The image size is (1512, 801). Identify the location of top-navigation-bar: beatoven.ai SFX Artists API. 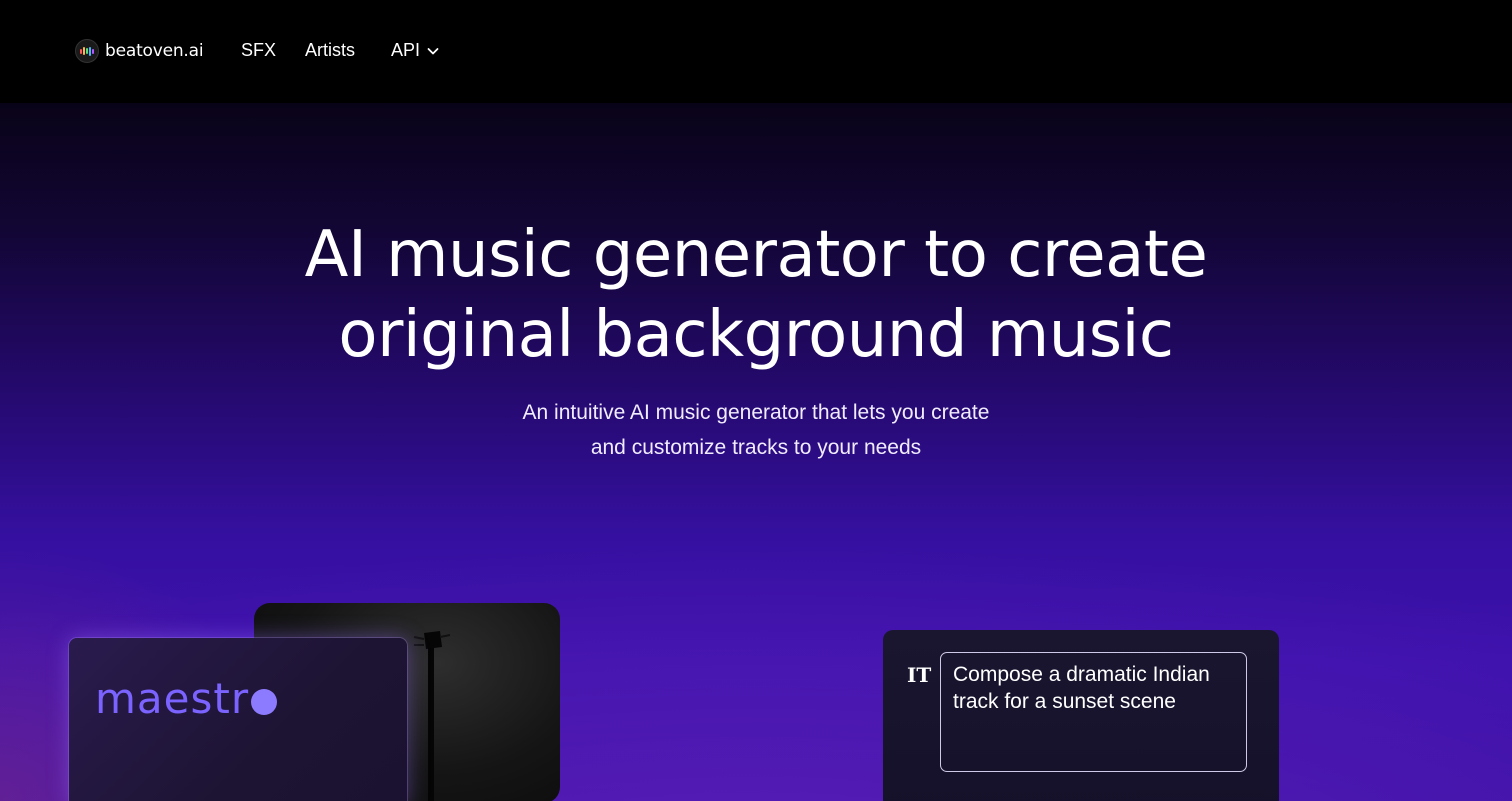
(756, 51).